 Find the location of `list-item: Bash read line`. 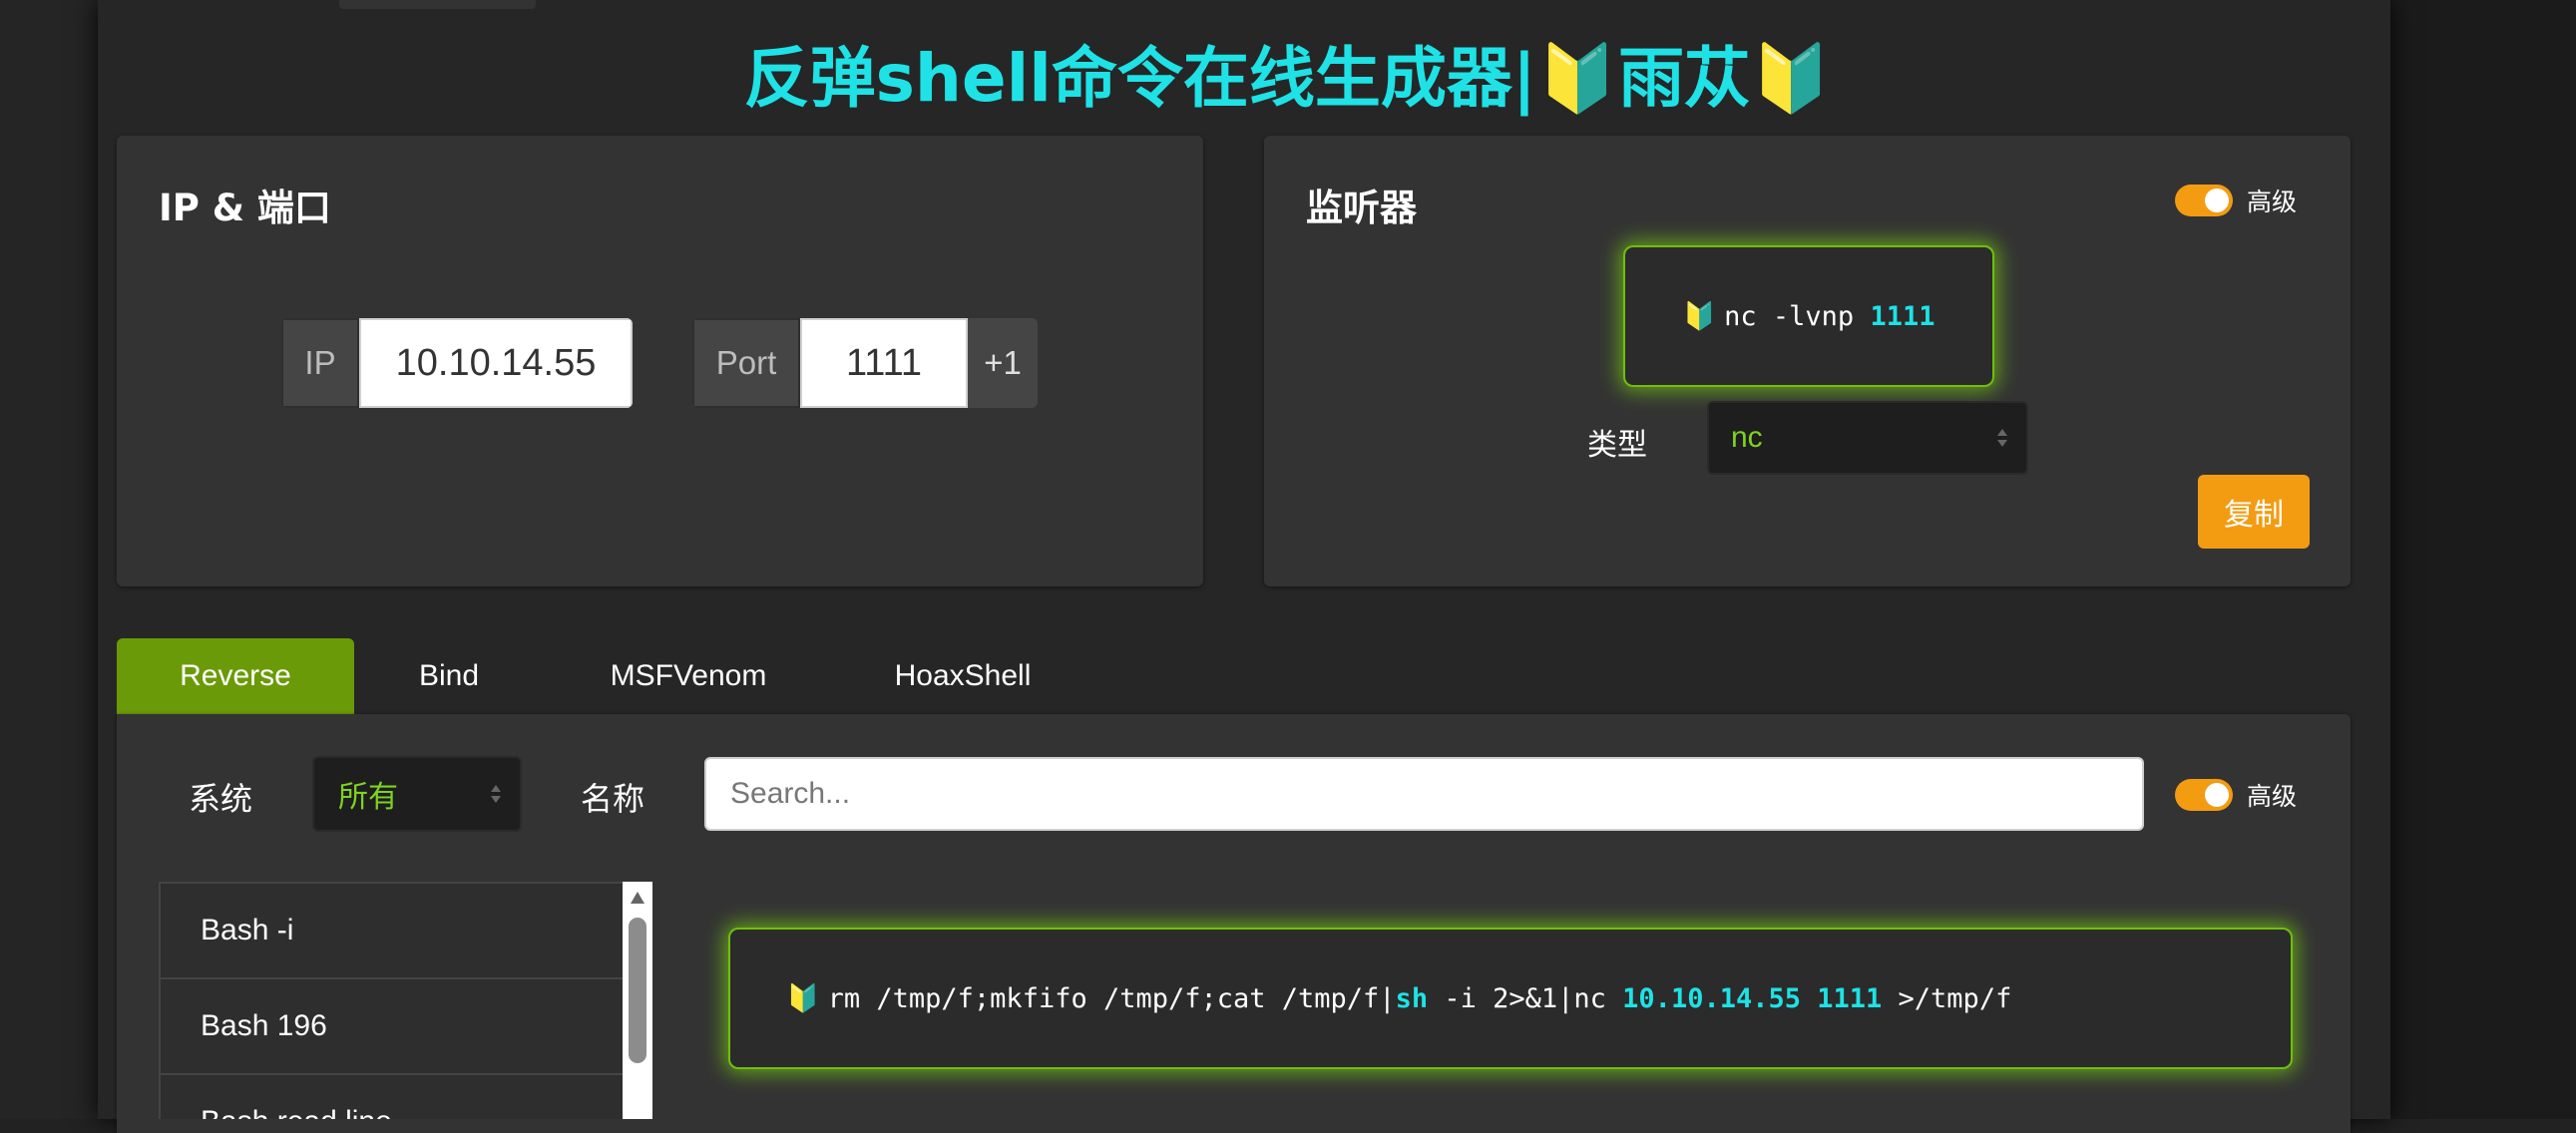

list-item: Bash read line is located at coordinates (405, 1097).